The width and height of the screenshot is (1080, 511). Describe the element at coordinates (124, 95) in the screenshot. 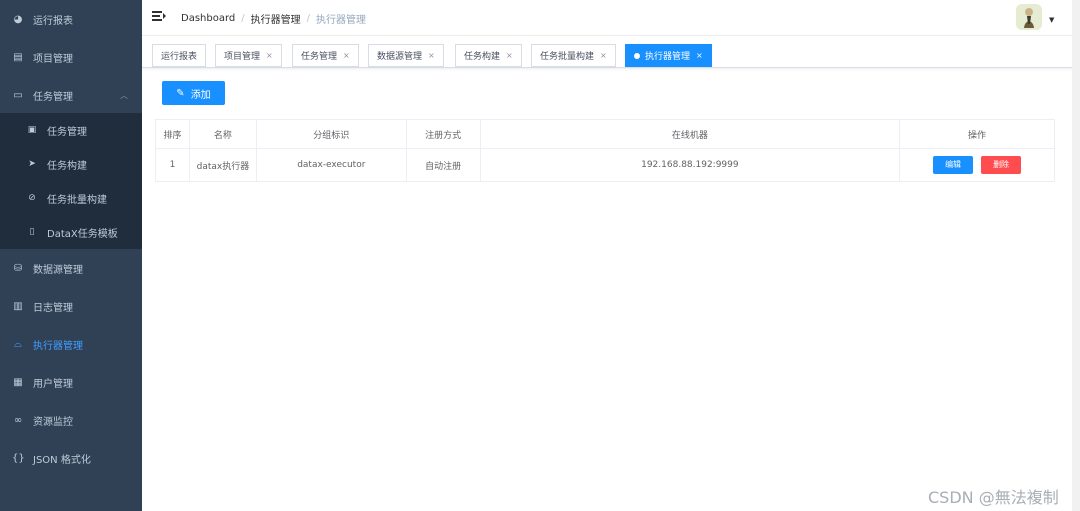

I see `chevron-up-icon: ︿` at that location.